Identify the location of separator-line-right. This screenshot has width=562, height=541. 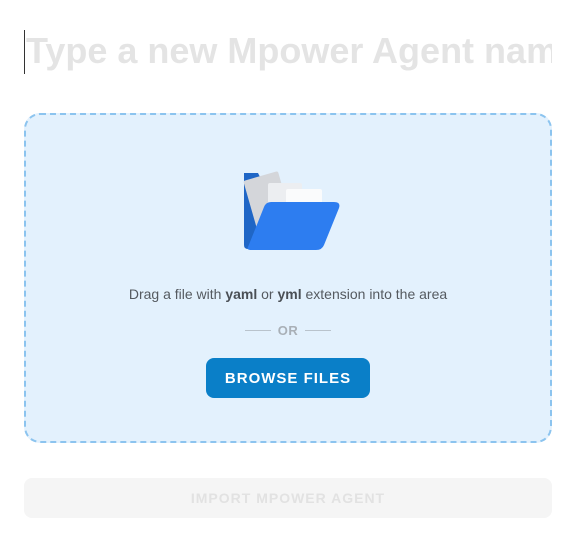
(318, 330).